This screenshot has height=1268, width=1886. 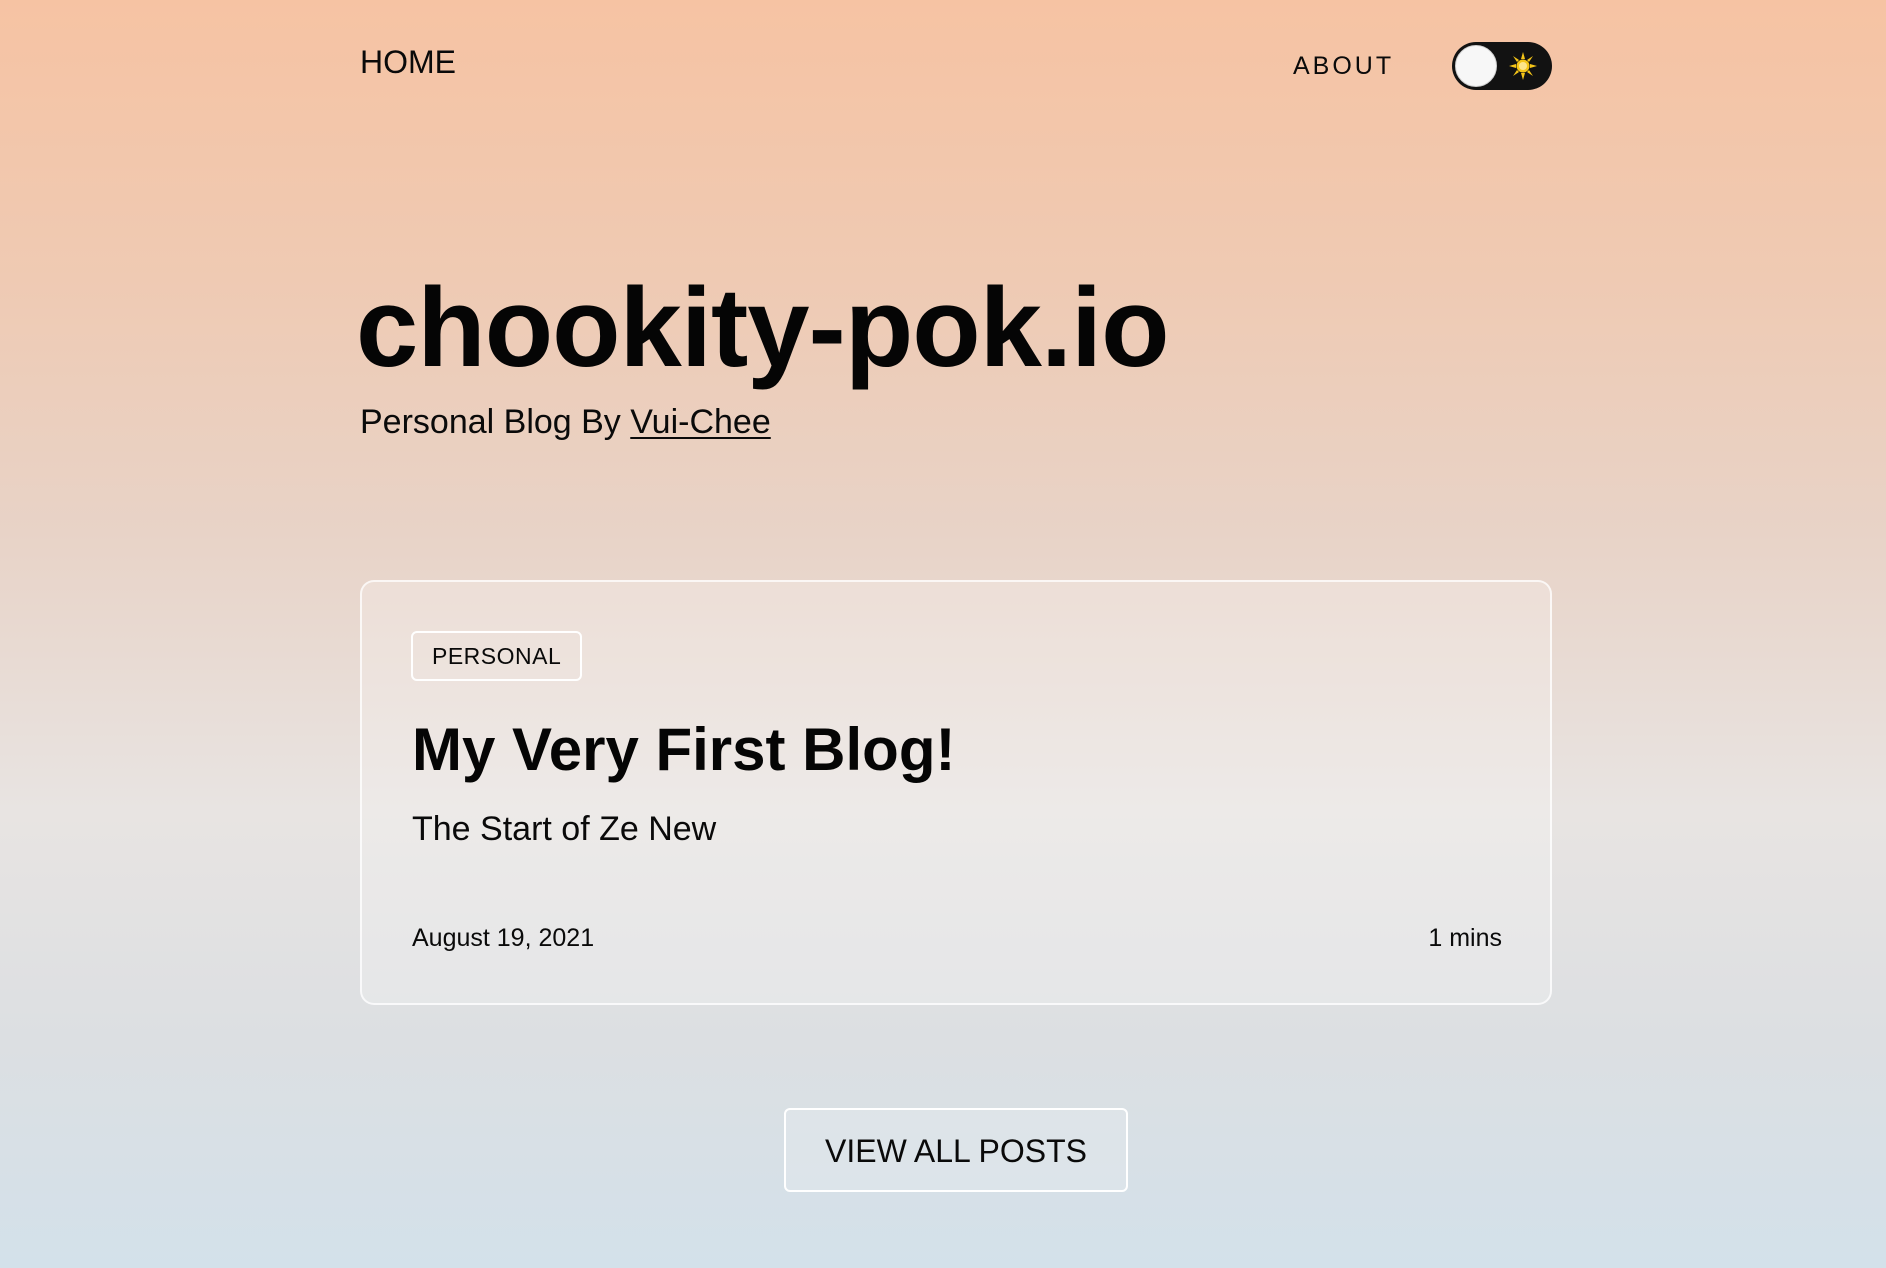 I want to click on nav-about-link: ABOUT, so click(x=1343, y=66).